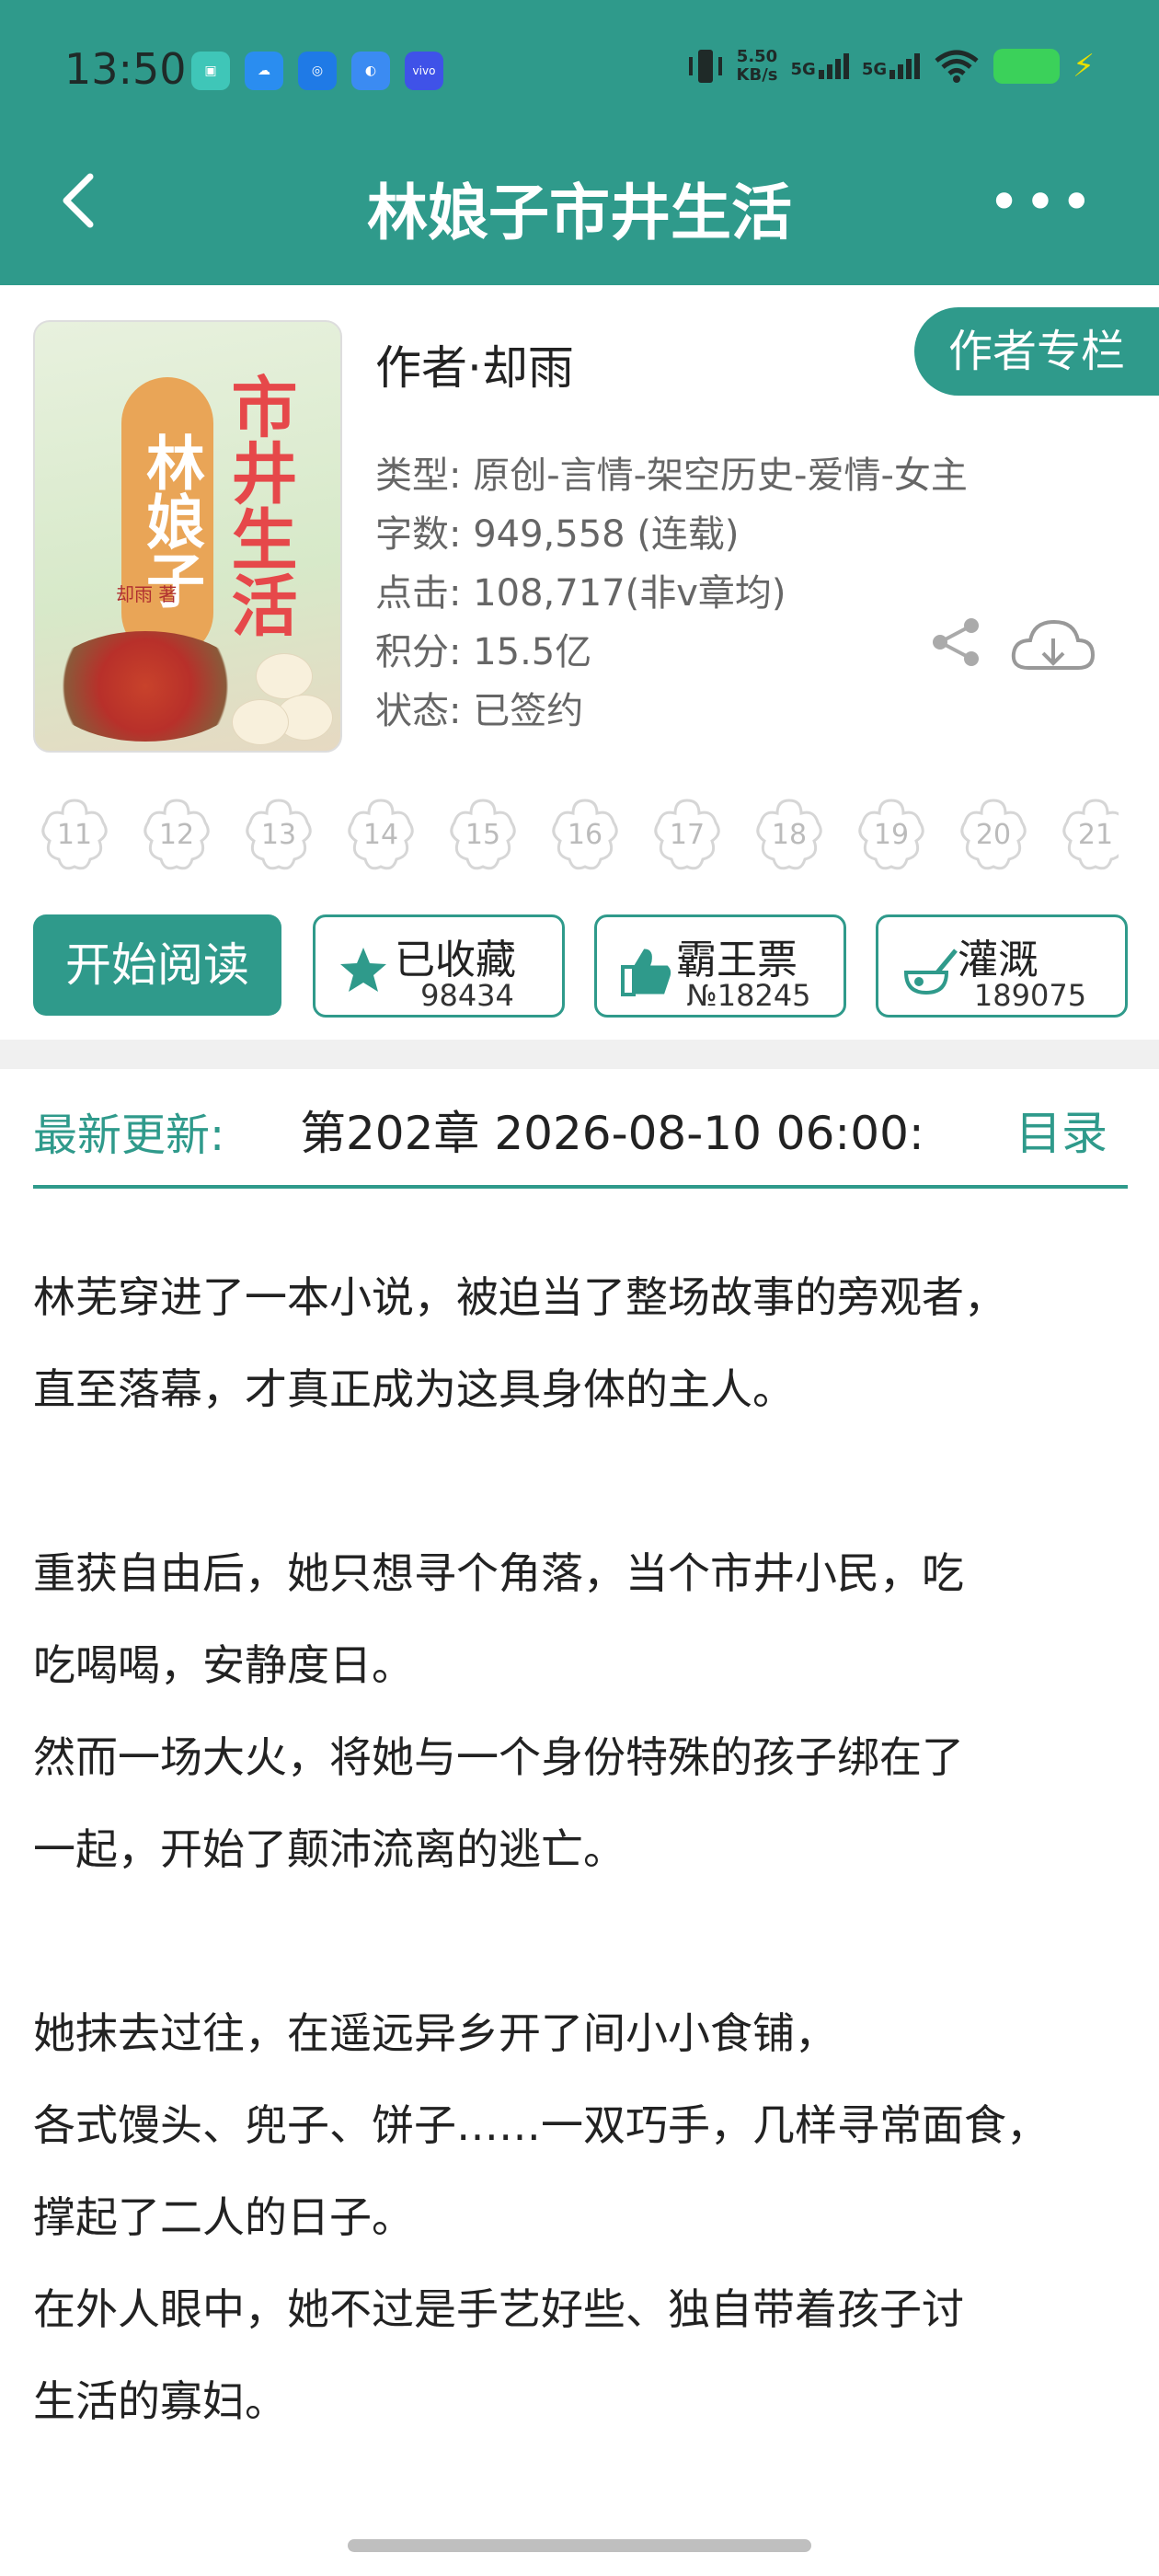  What do you see at coordinates (687, 834) in the screenshot?
I see `flower-level-icon: 17` at bounding box center [687, 834].